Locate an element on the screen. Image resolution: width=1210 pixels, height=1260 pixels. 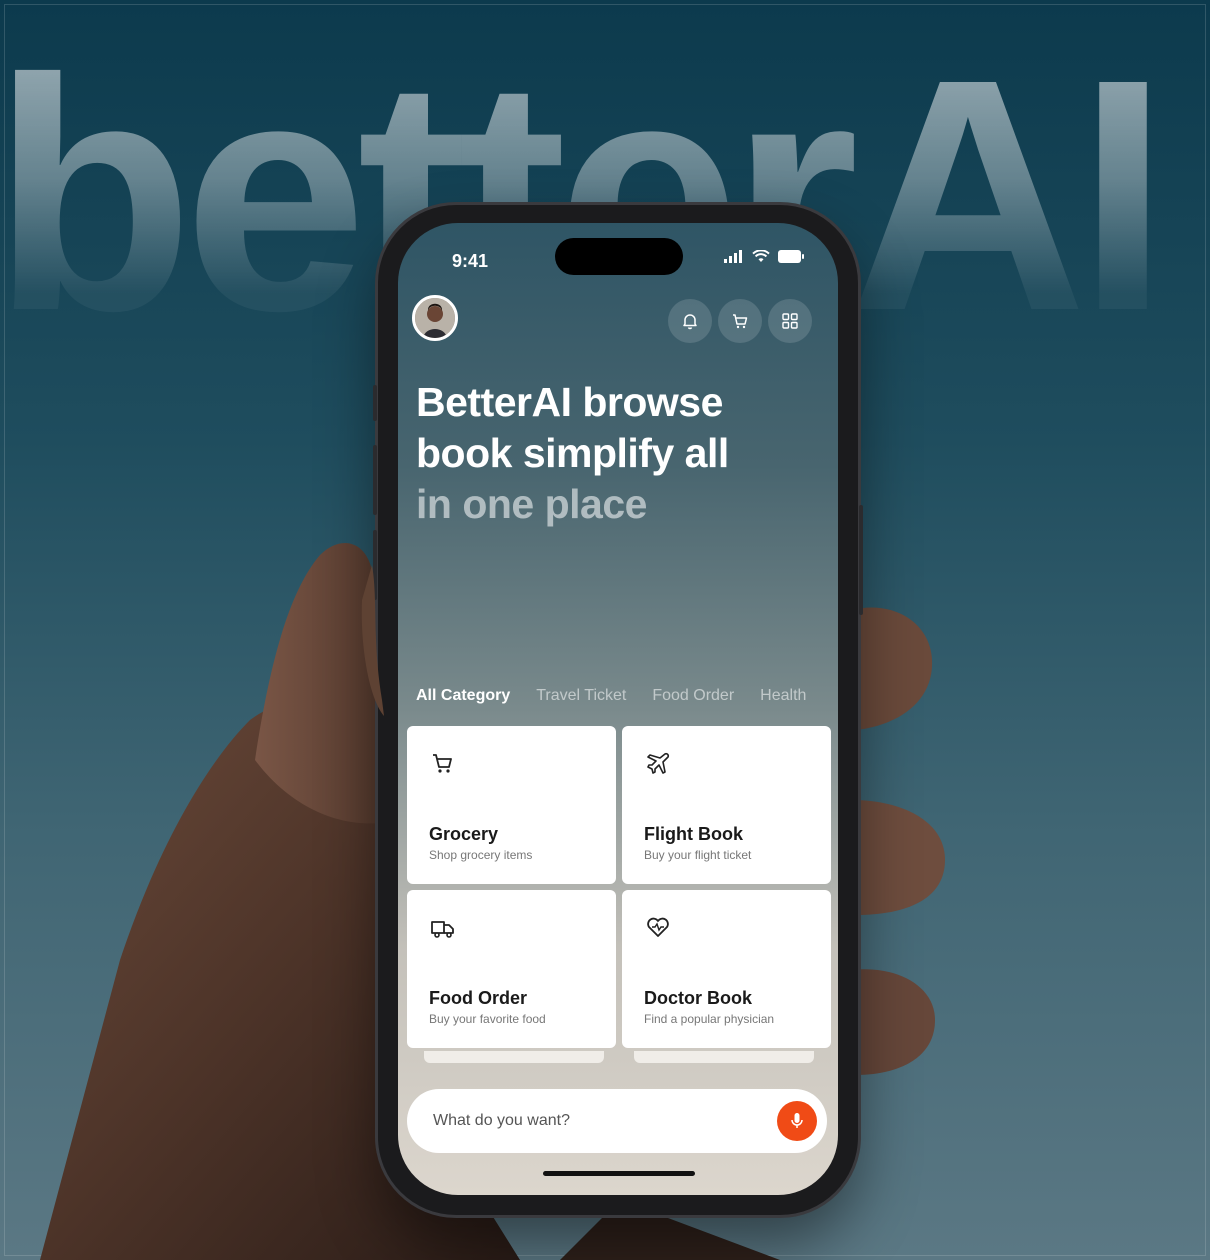
card-title: Grocery is located at coordinates (464, 834).